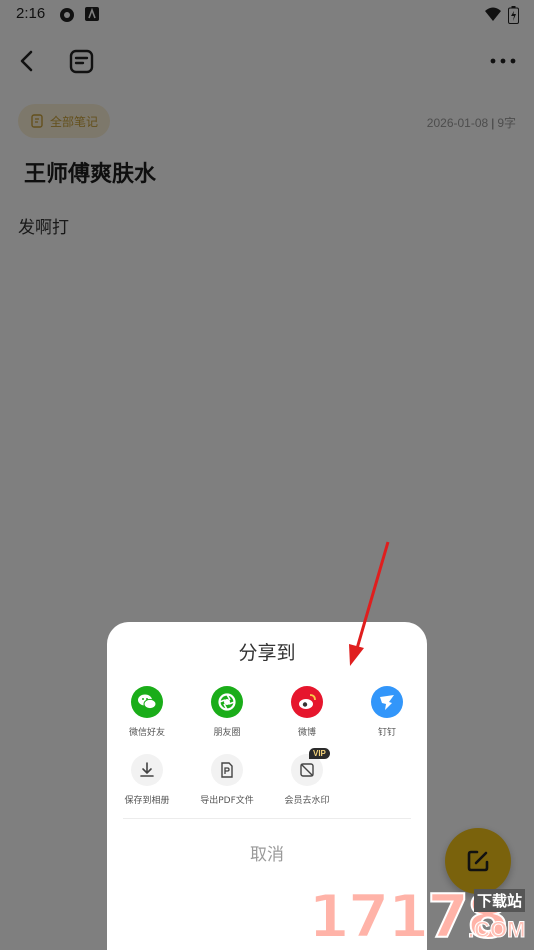 The width and height of the screenshot is (534, 950). Describe the element at coordinates (147, 801) in the screenshot. I see `save-to-album-label: 保存到相册` at that location.